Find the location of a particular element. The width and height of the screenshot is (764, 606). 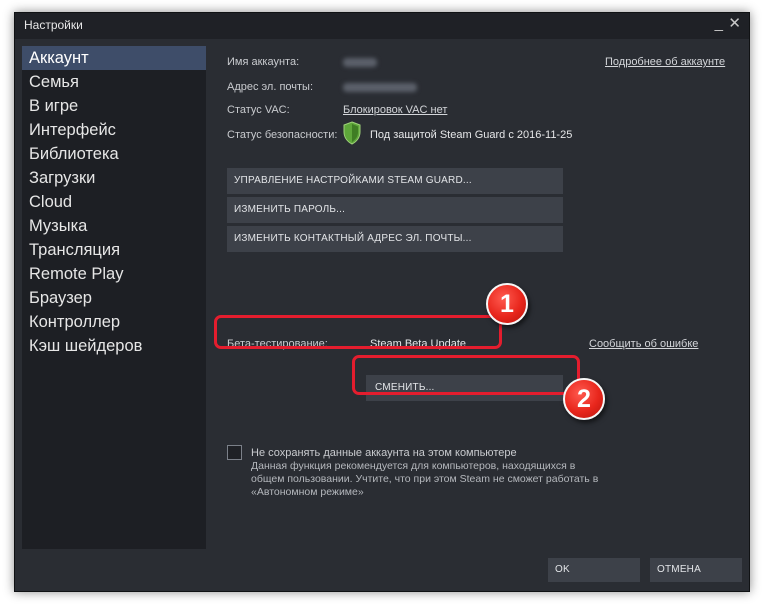

step-1-badge: 1 is located at coordinates (507, 304).